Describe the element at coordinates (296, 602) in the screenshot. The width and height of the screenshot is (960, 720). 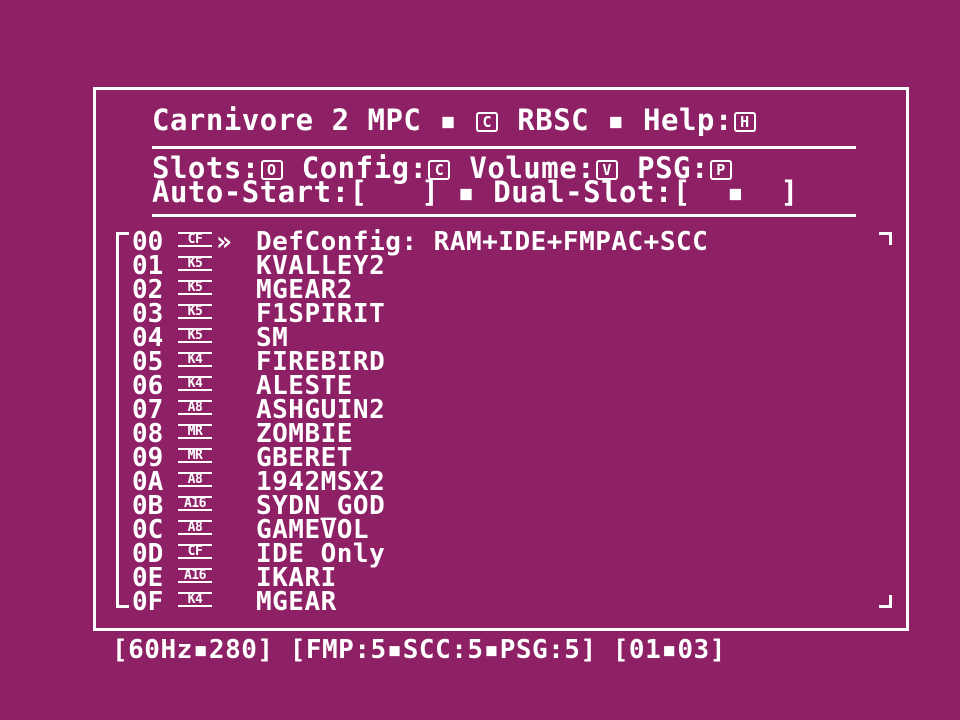
I see `entry-name: MGEAR` at that location.